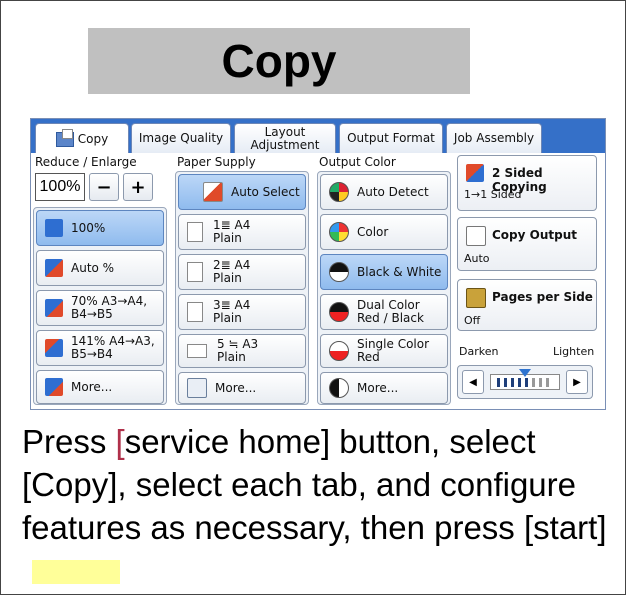  What do you see at coordinates (104, 187) in the screenshot?
I see `zoom-minus-button: −` at bounding box center [104, 187].